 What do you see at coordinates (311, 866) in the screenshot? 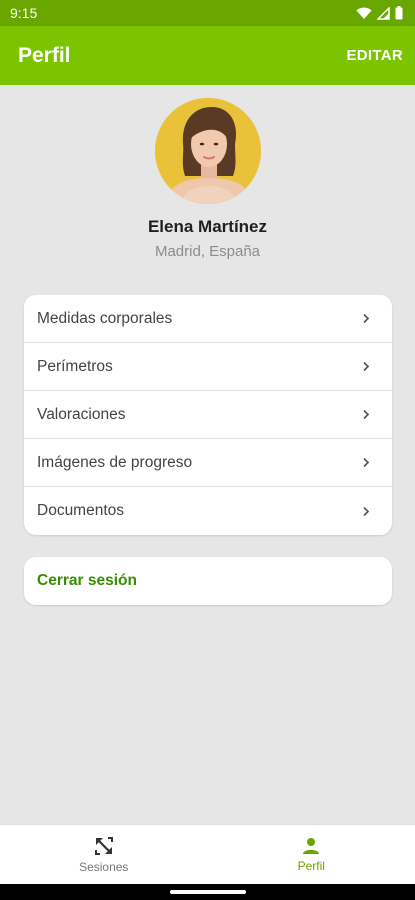
I see `nav-label-profile: Perfil` at bounding box center [311, 866].